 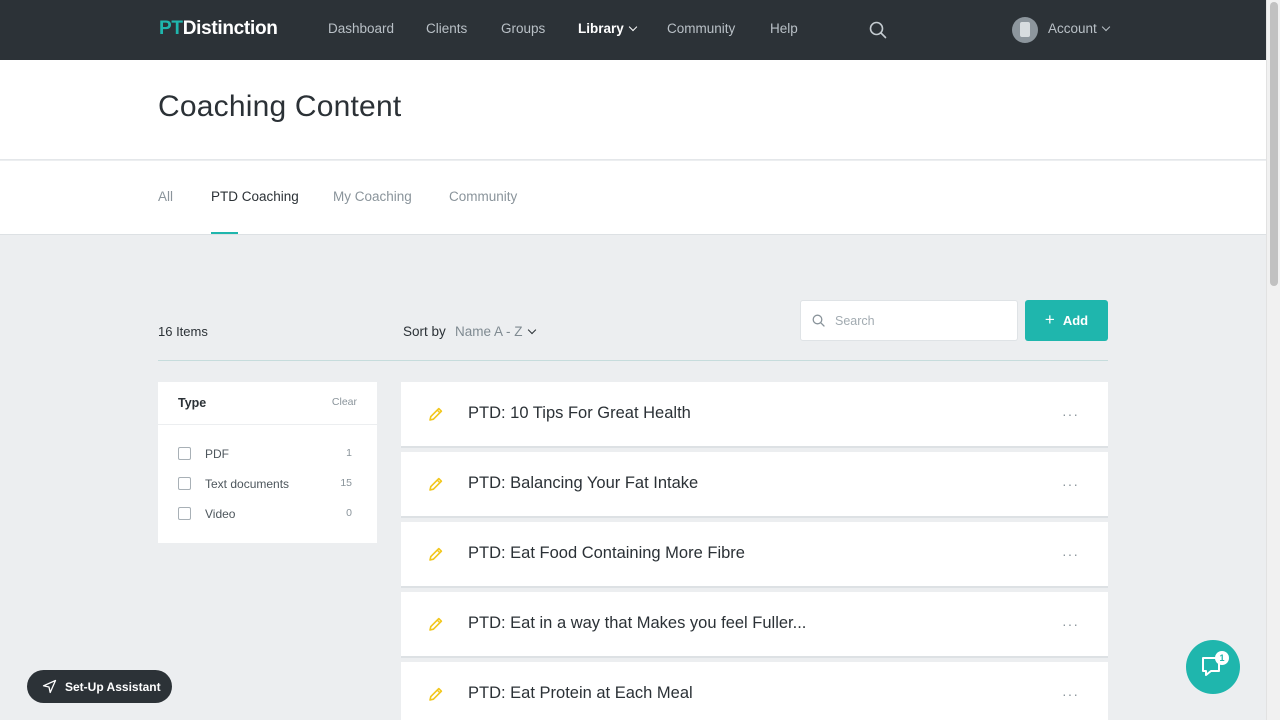 What do you see at coordinates (583, 483) in the screenshot?
I see `list-item-title: PTD: Balancing Your Fat Intake` at bounding box center [583, 483].